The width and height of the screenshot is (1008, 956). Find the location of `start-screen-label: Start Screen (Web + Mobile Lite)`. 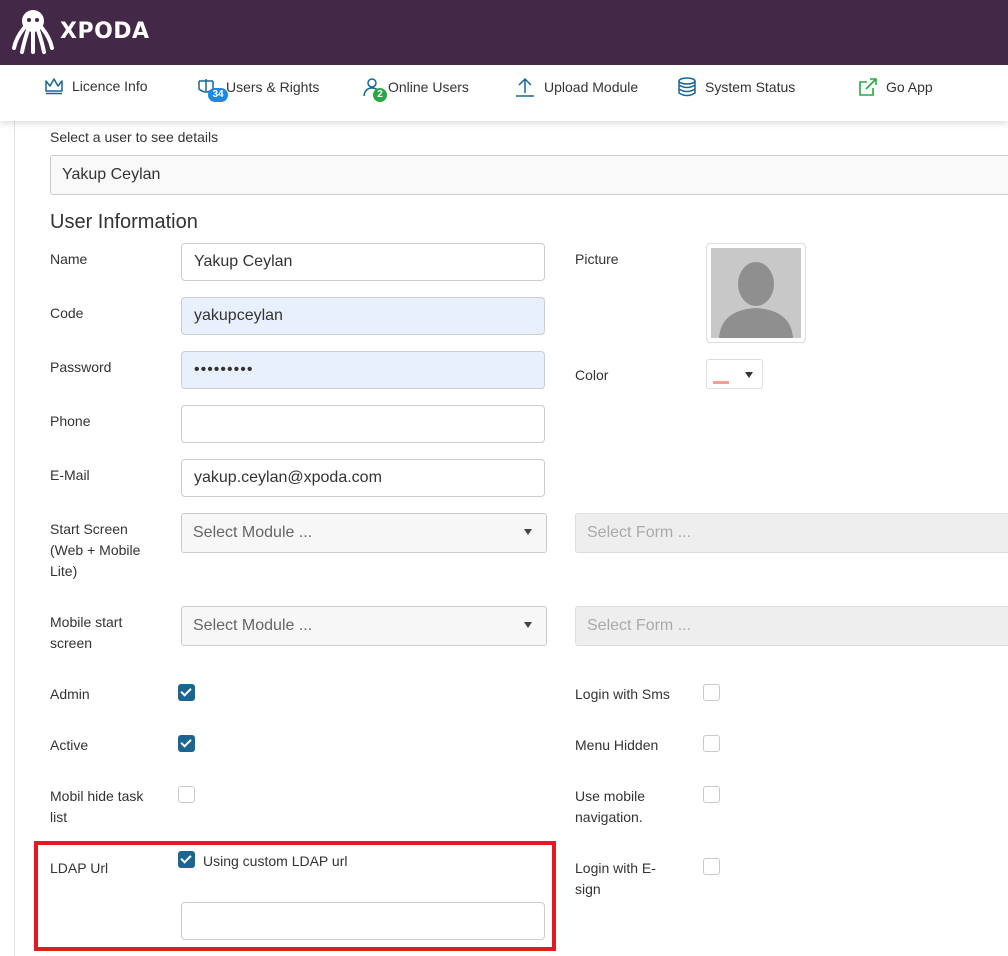

start-screen-label: Start Screen (Web + Mobile Lite) is located at coordinates (95, 550).